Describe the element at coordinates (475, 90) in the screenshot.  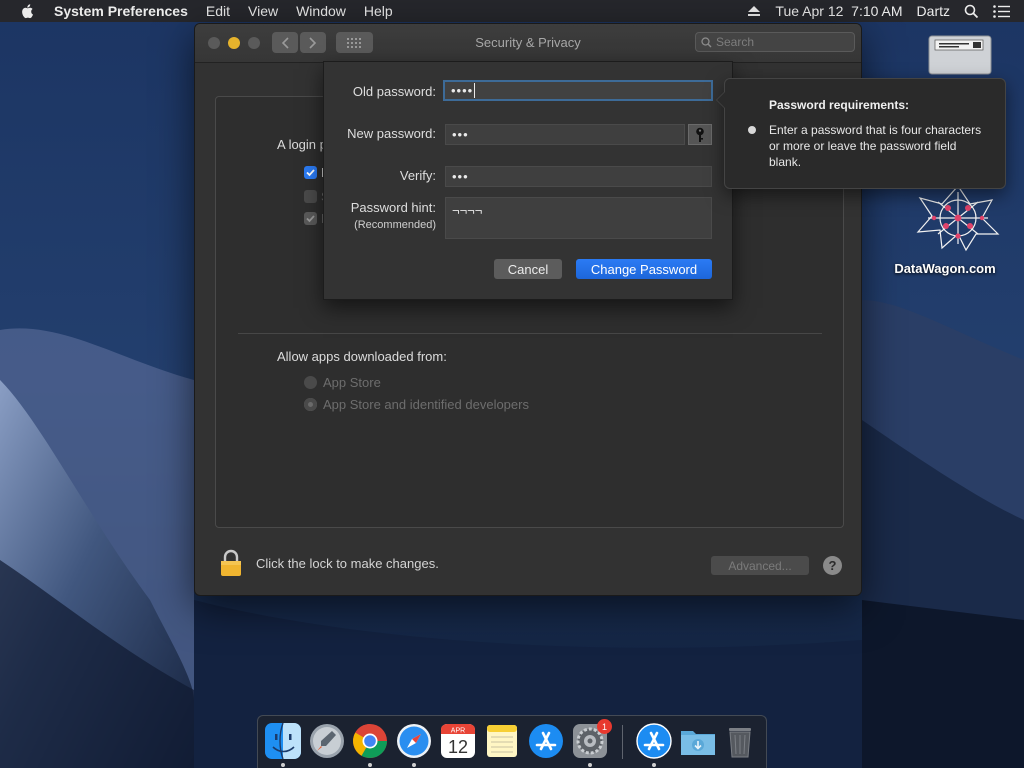
I see `text-cursor` at that location.